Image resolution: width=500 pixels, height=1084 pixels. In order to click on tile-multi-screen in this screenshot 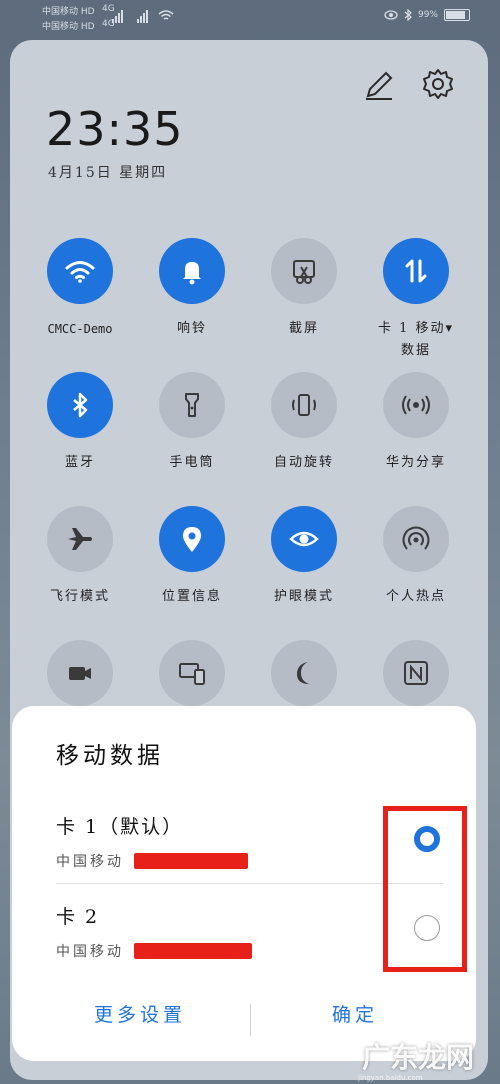, I will do `click(192, 673)`.